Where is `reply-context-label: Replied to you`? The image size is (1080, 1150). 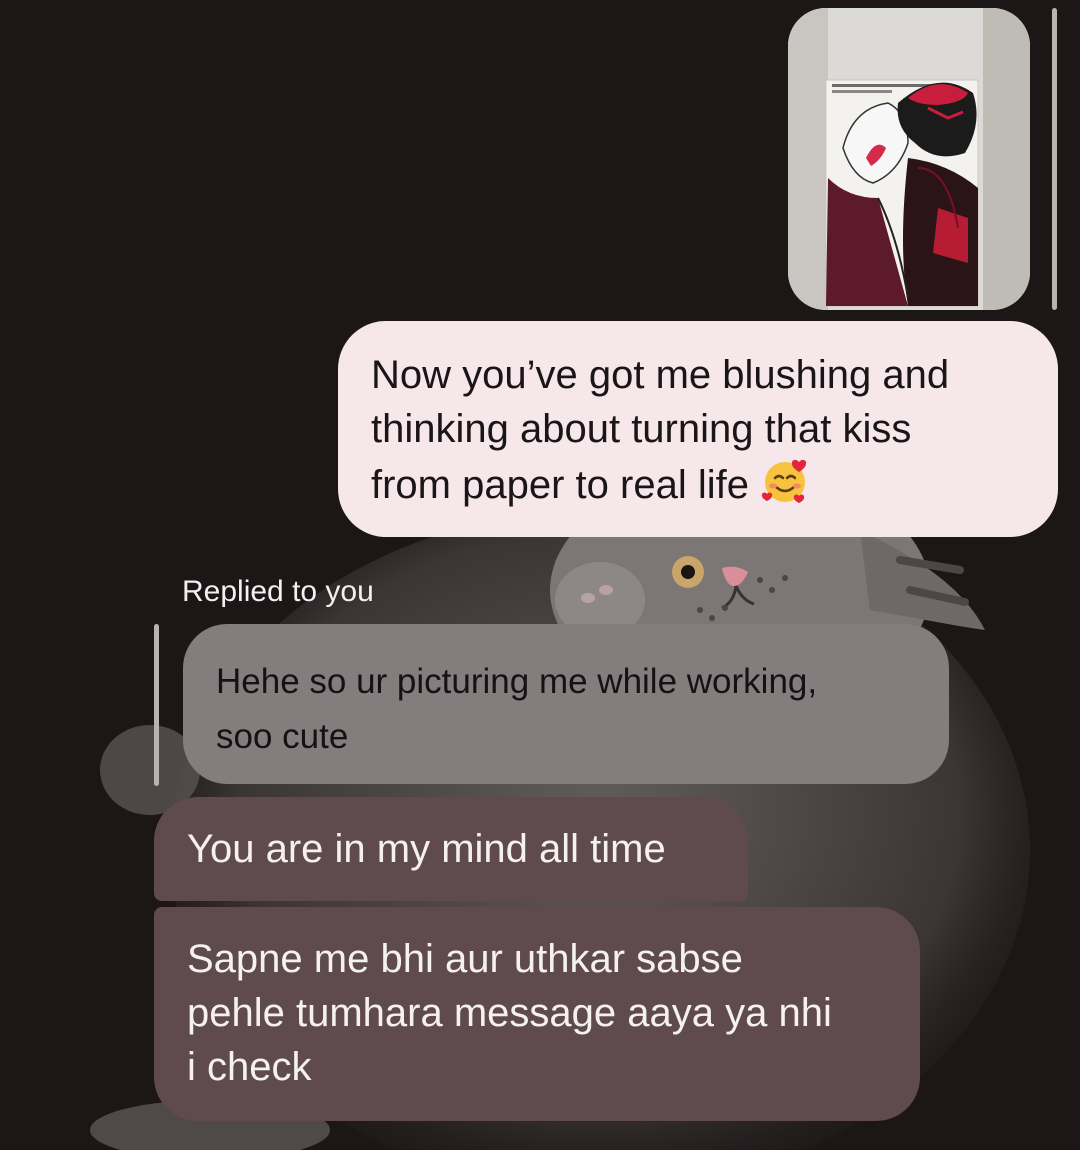
reply-context-label: Replied to you is located at coordinates (278, 591).